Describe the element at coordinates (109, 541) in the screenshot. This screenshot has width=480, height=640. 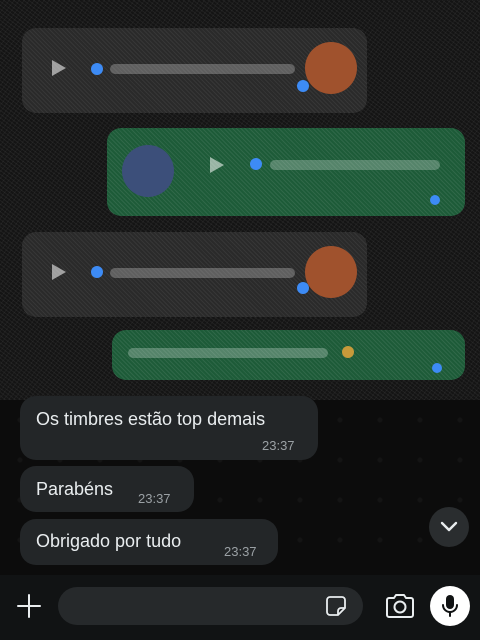
I see `message-text: Obrigado por tudo` at that location.